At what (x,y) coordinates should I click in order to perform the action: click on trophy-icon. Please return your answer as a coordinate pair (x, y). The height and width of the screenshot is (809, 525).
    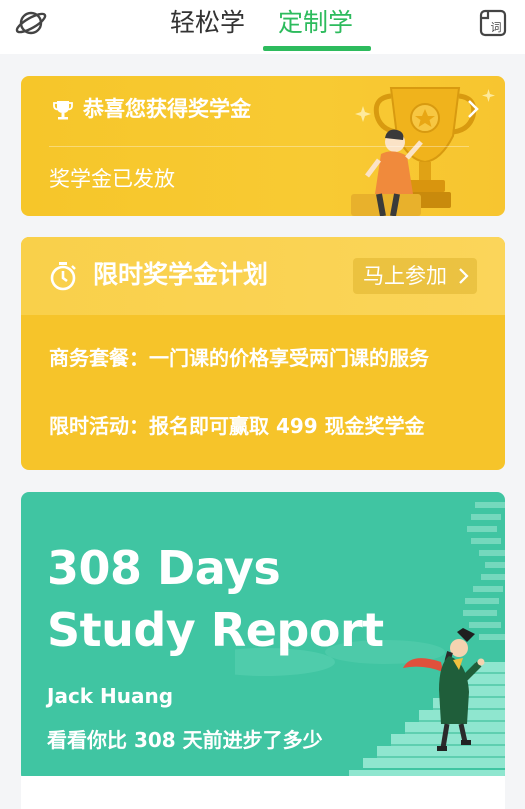
    Looking at the image, I should click on (63, 110).